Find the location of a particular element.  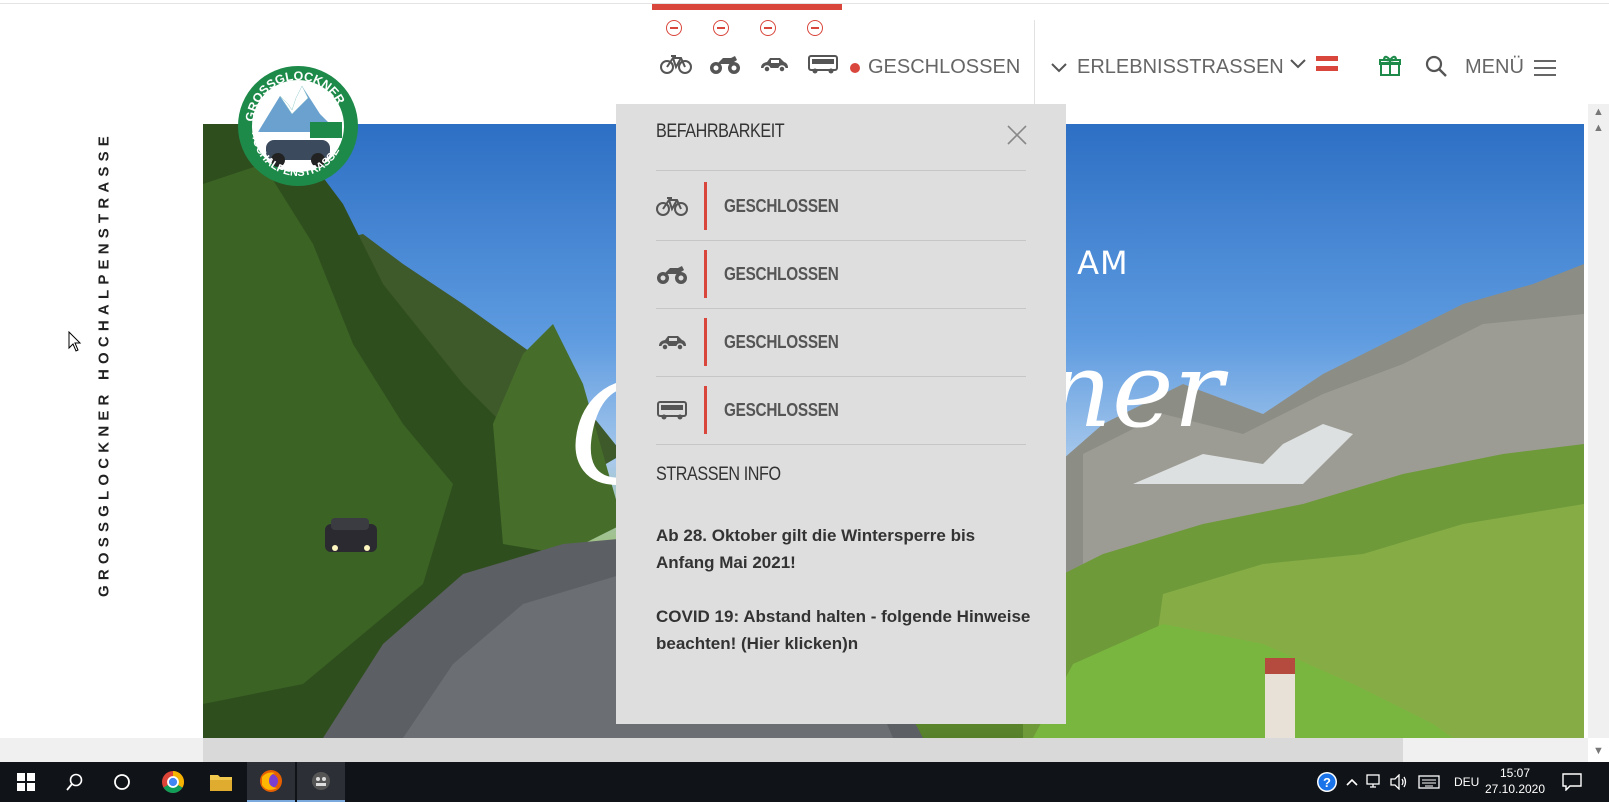

close-icon is located at coordinates (1017, 135).